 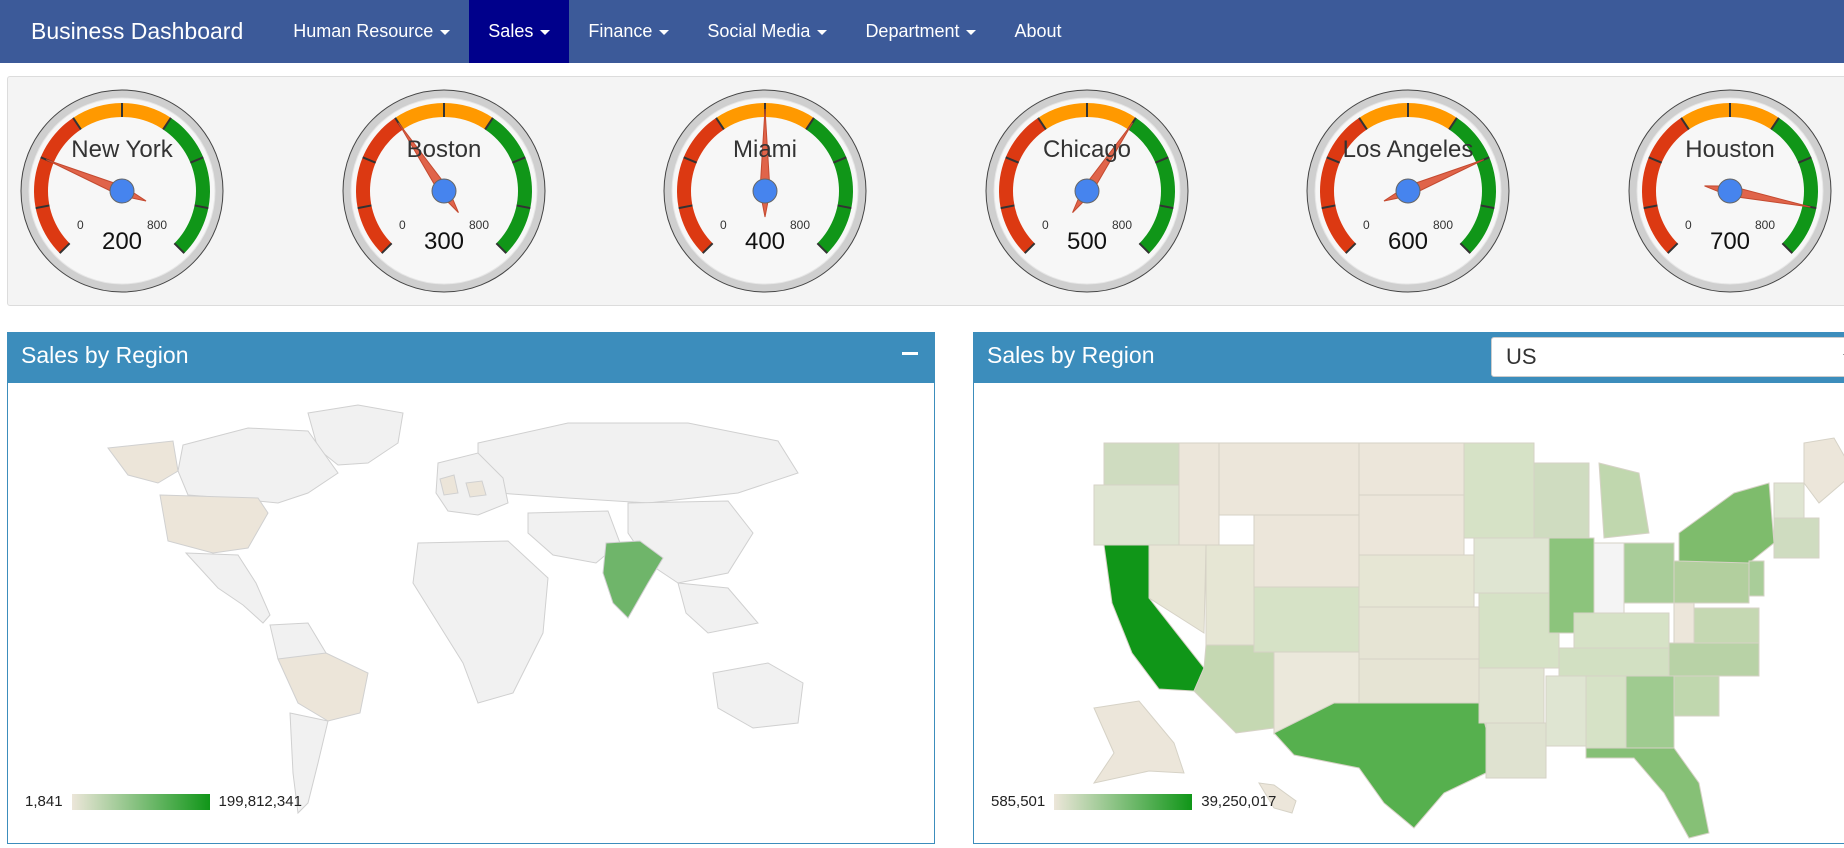 I want to click on nav-about: About, so click(x=1037, y=31).